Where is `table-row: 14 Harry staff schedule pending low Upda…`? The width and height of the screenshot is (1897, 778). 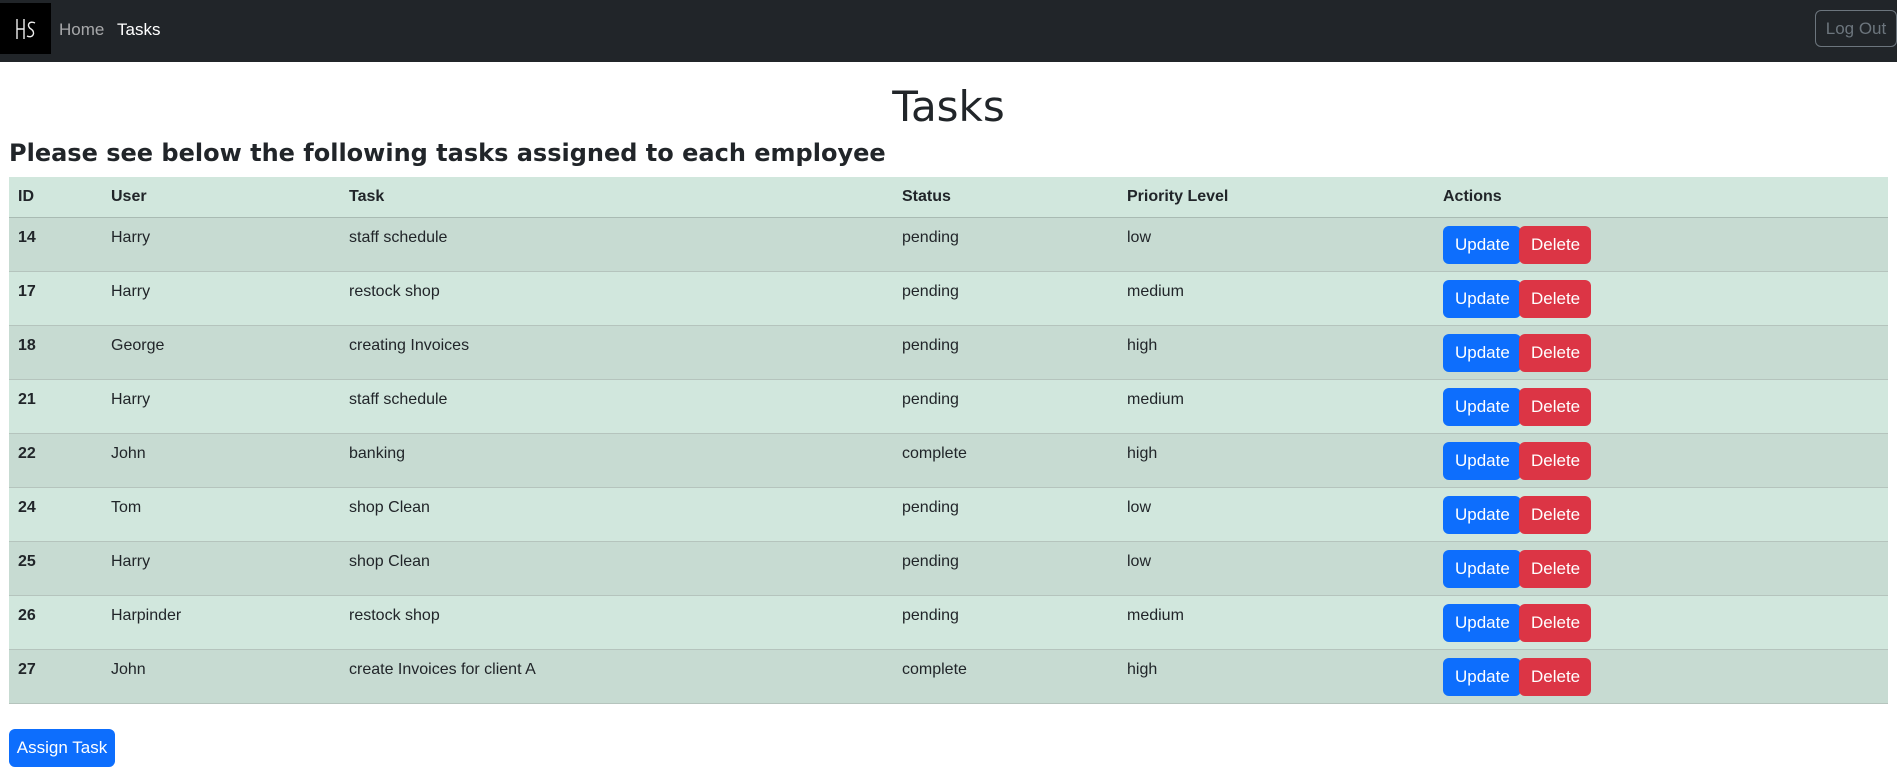
table-row: 14 Harry staff schedule pending low Upda… is located at coordinates (948, 244).